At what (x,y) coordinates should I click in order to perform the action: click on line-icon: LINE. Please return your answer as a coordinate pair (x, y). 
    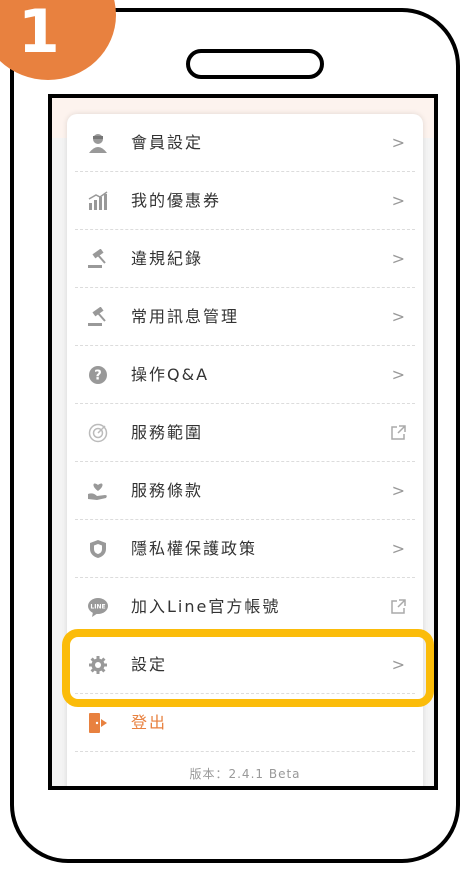
    Looking at the image, I should click on (98, 607).